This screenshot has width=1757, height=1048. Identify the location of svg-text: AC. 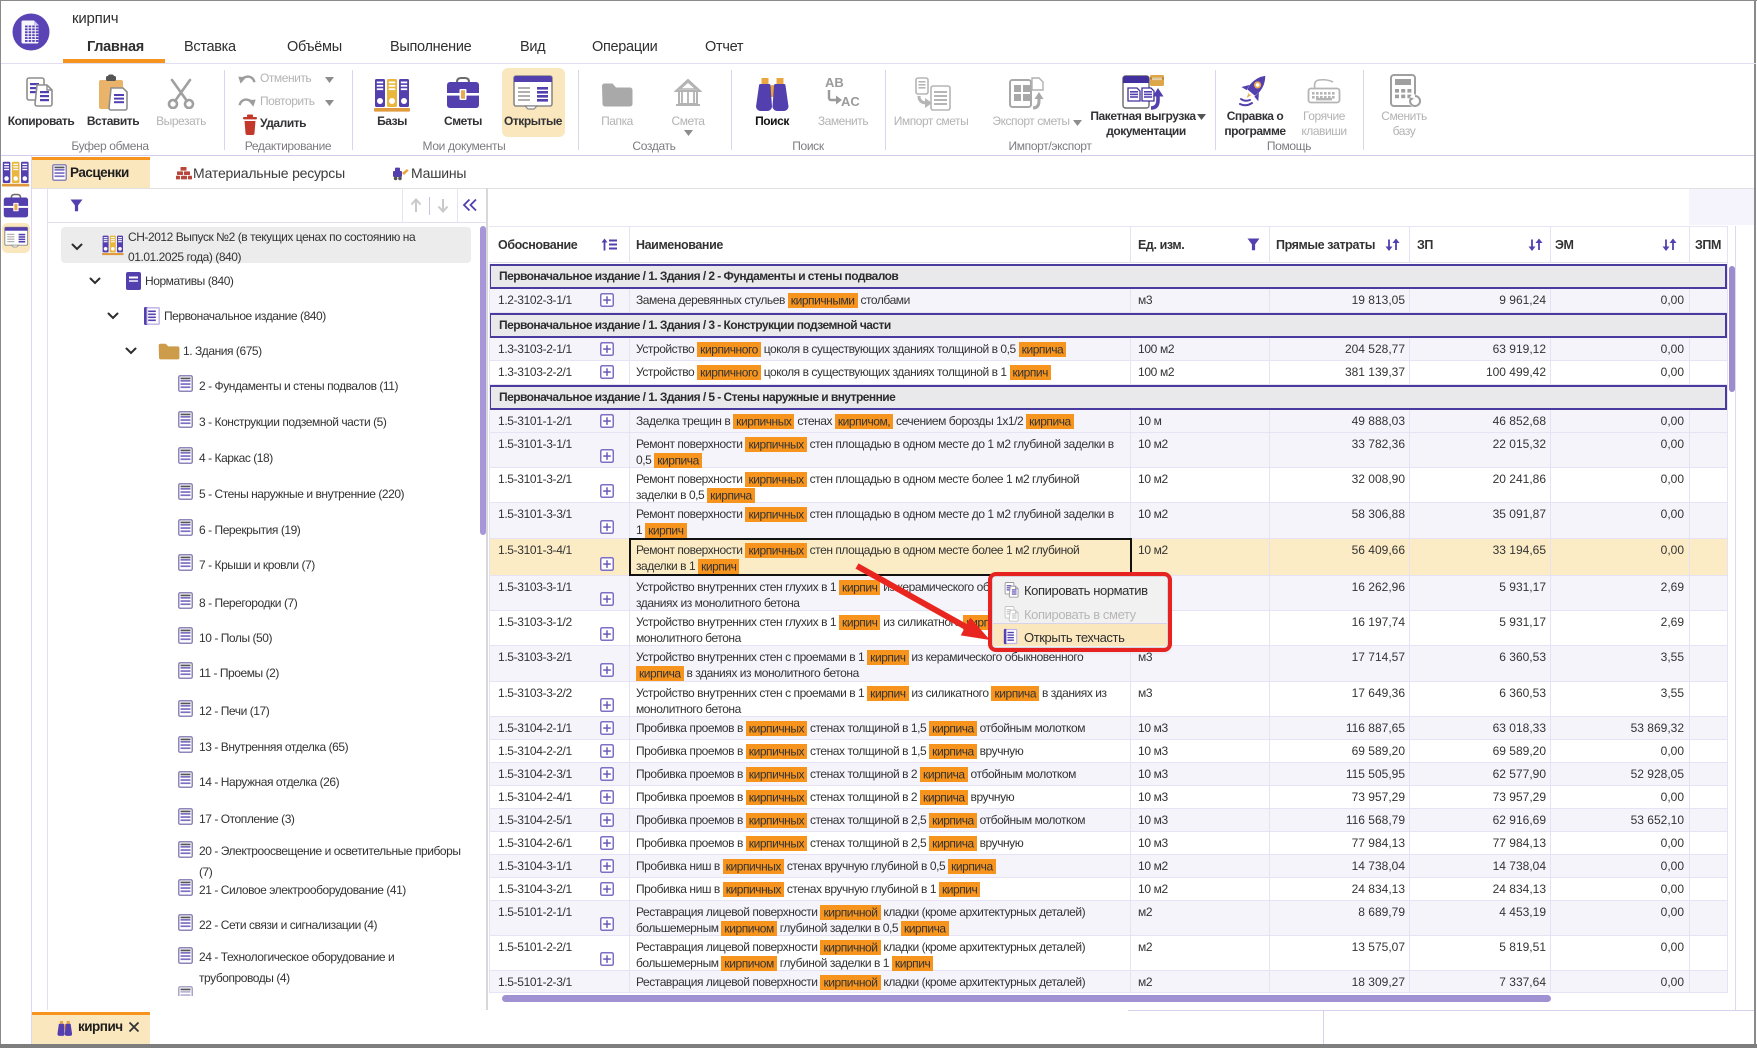
(850, 101).